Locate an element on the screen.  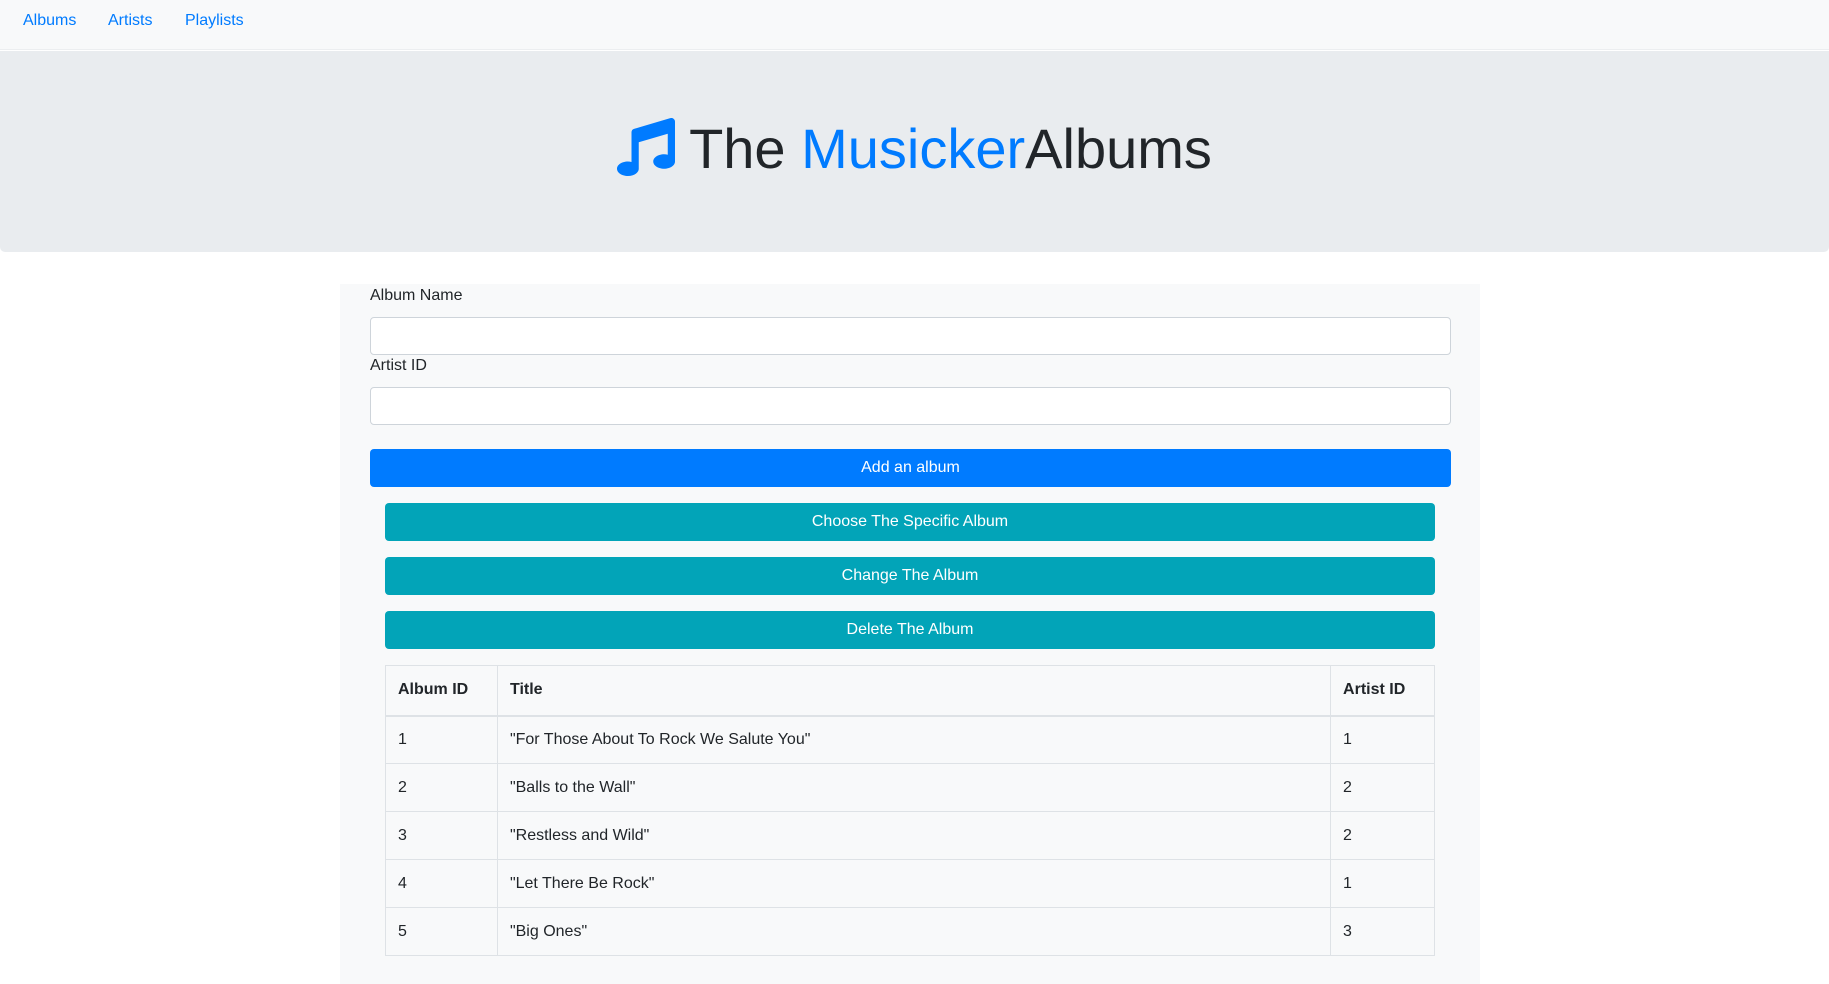
table-row: 2 "Balls to the Wall" 2 is located at coordinates (910, 787).